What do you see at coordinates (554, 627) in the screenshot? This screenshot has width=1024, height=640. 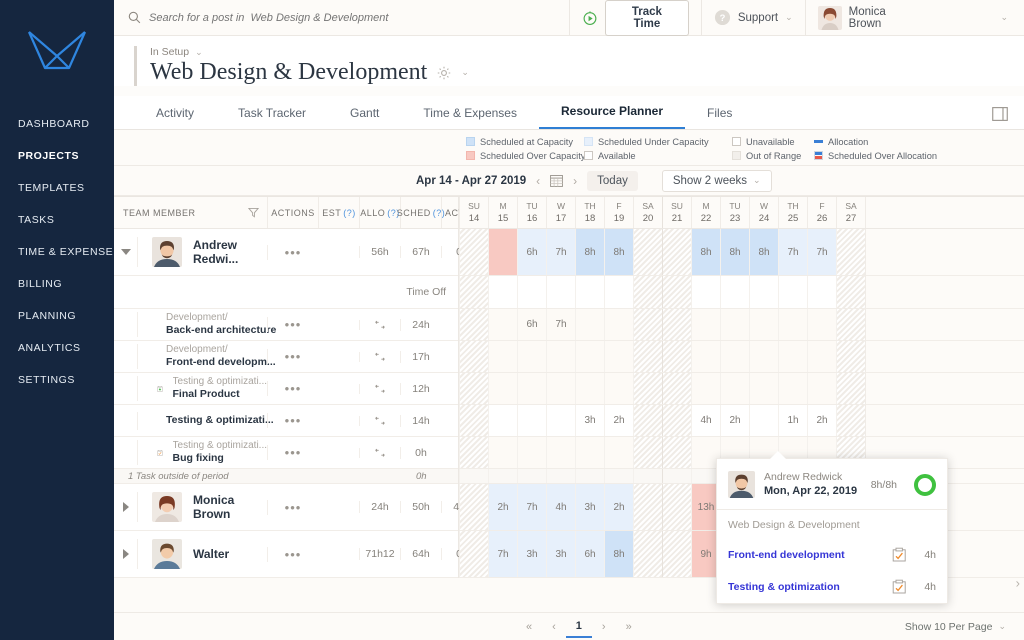 I see `prev-page-button: ‹` at bounding box center [554, 627].